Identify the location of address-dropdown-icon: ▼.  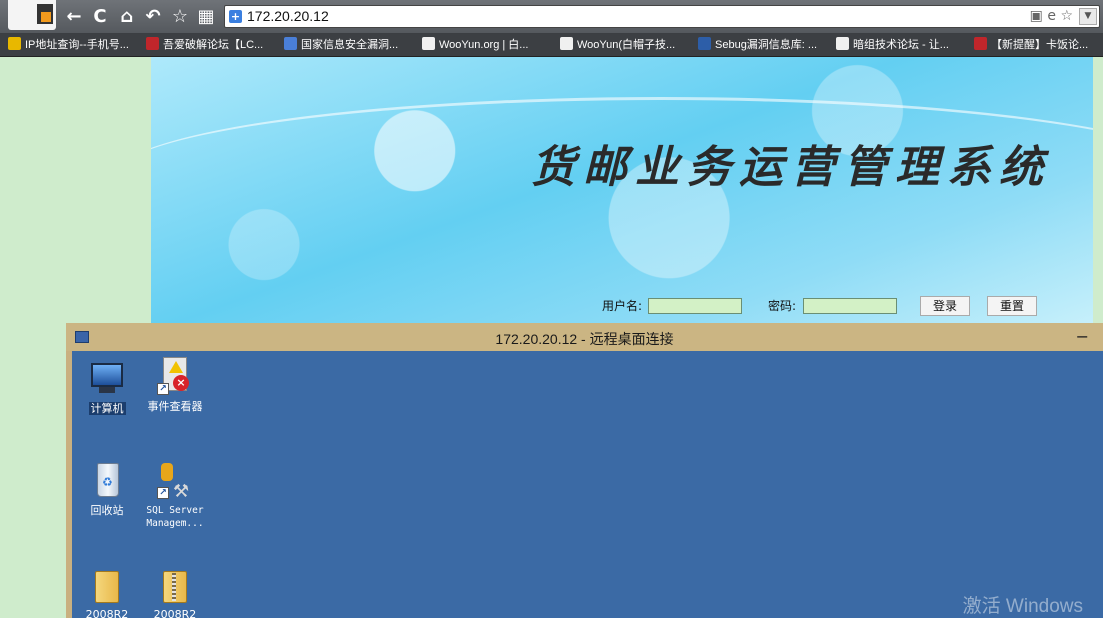
(1088, 16).